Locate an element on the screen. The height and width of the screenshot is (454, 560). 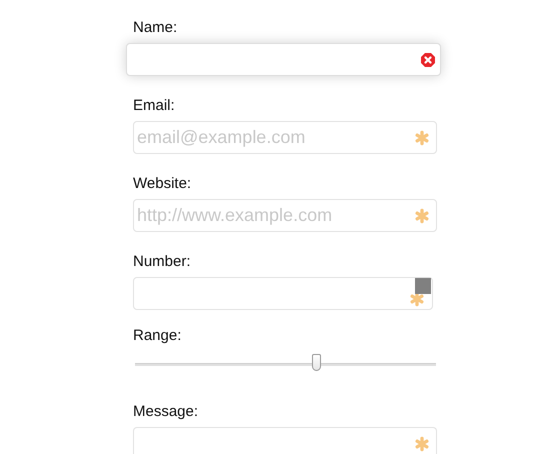
field-label: Name: is located at coordinates (155, 27).